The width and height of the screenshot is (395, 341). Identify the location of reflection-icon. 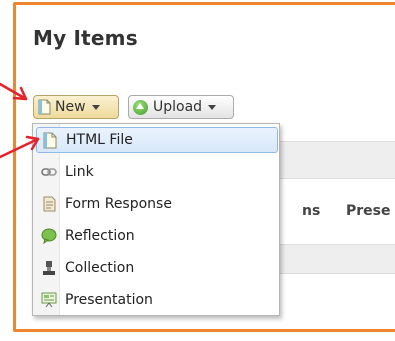
(49, 236).